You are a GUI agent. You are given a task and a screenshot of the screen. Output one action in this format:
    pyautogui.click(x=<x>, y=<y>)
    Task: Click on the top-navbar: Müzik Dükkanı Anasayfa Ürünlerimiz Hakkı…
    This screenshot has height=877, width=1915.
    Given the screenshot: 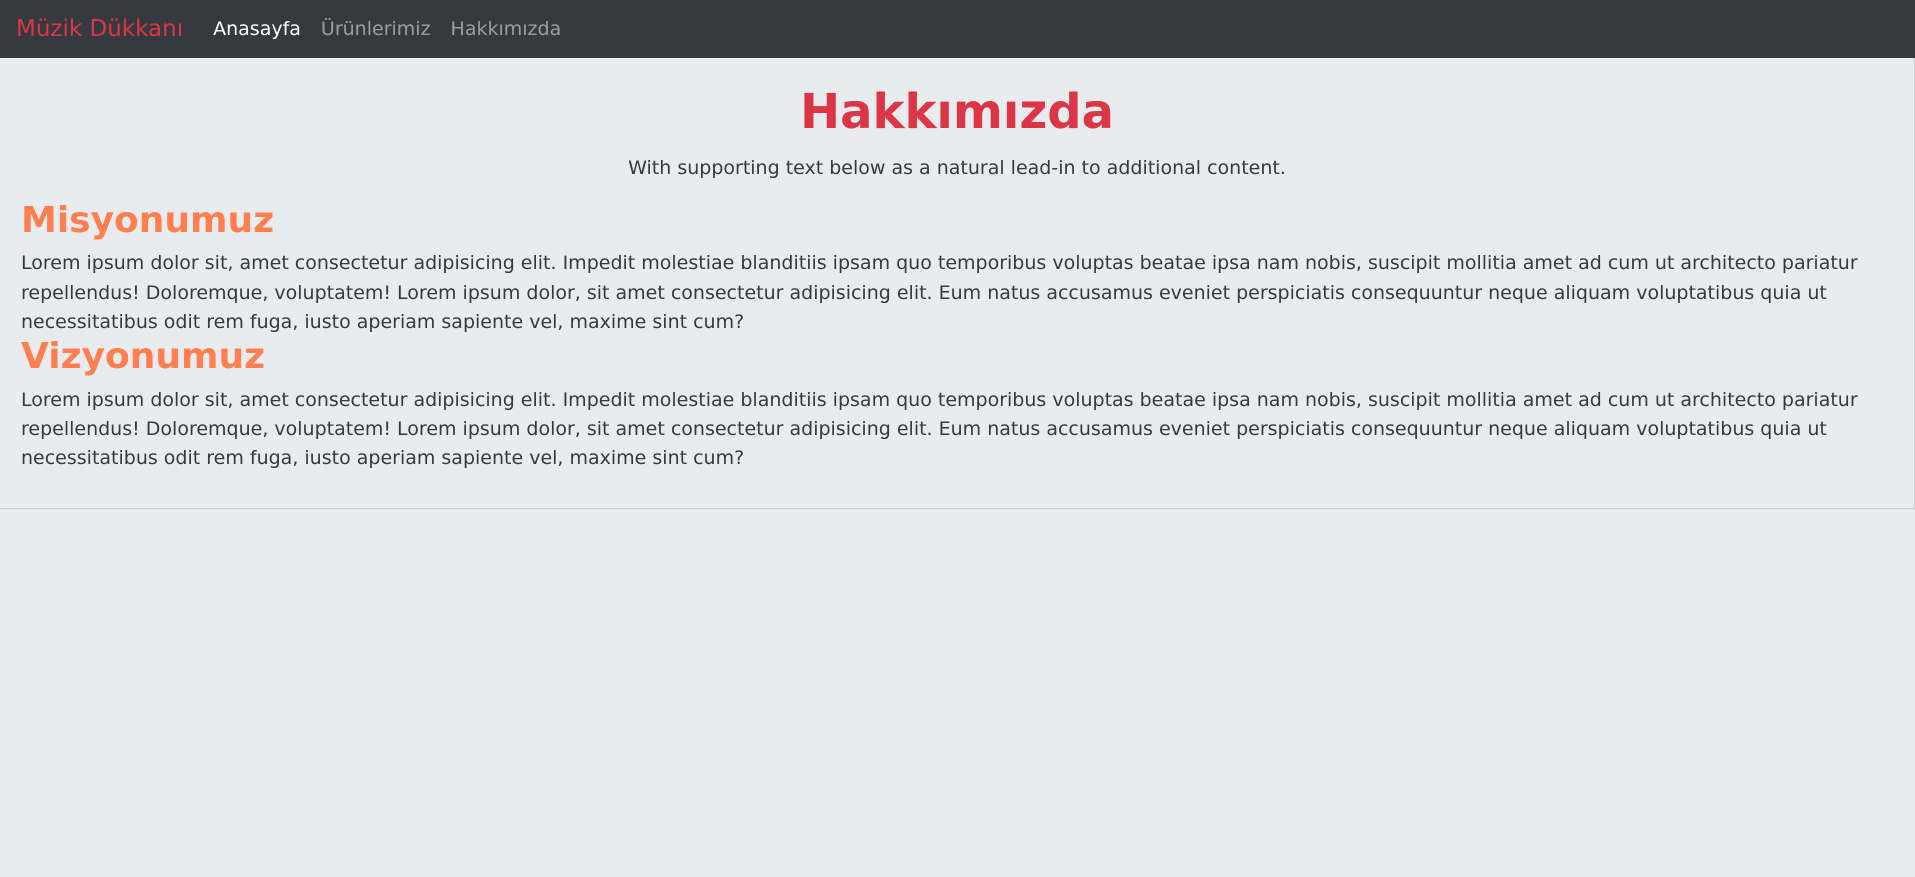 What is the action you would take?
    pyautogui.click(x=957, y=29)
    